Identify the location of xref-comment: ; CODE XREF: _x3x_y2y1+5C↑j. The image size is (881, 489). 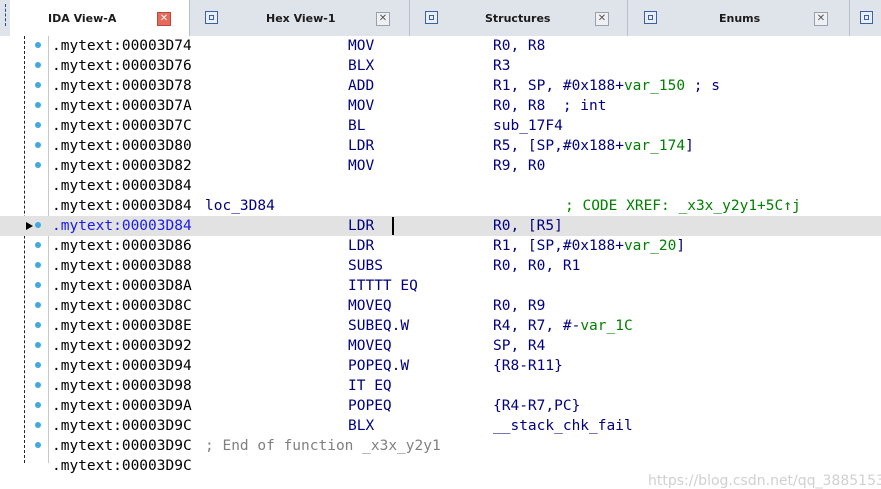
(683, 206).